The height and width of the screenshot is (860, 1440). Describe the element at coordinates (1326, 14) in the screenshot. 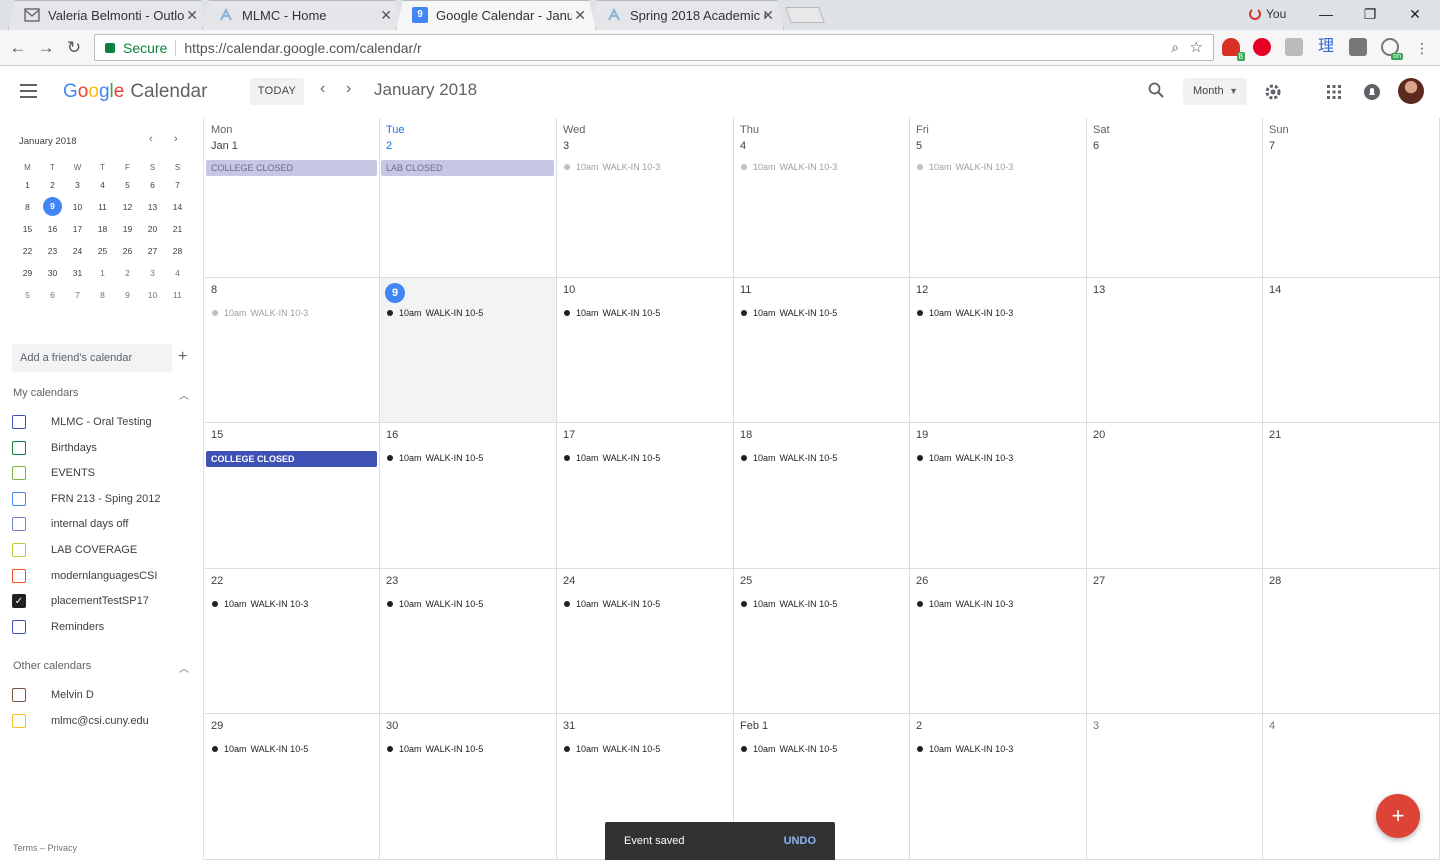

I see `minimize-button: —` at that location.